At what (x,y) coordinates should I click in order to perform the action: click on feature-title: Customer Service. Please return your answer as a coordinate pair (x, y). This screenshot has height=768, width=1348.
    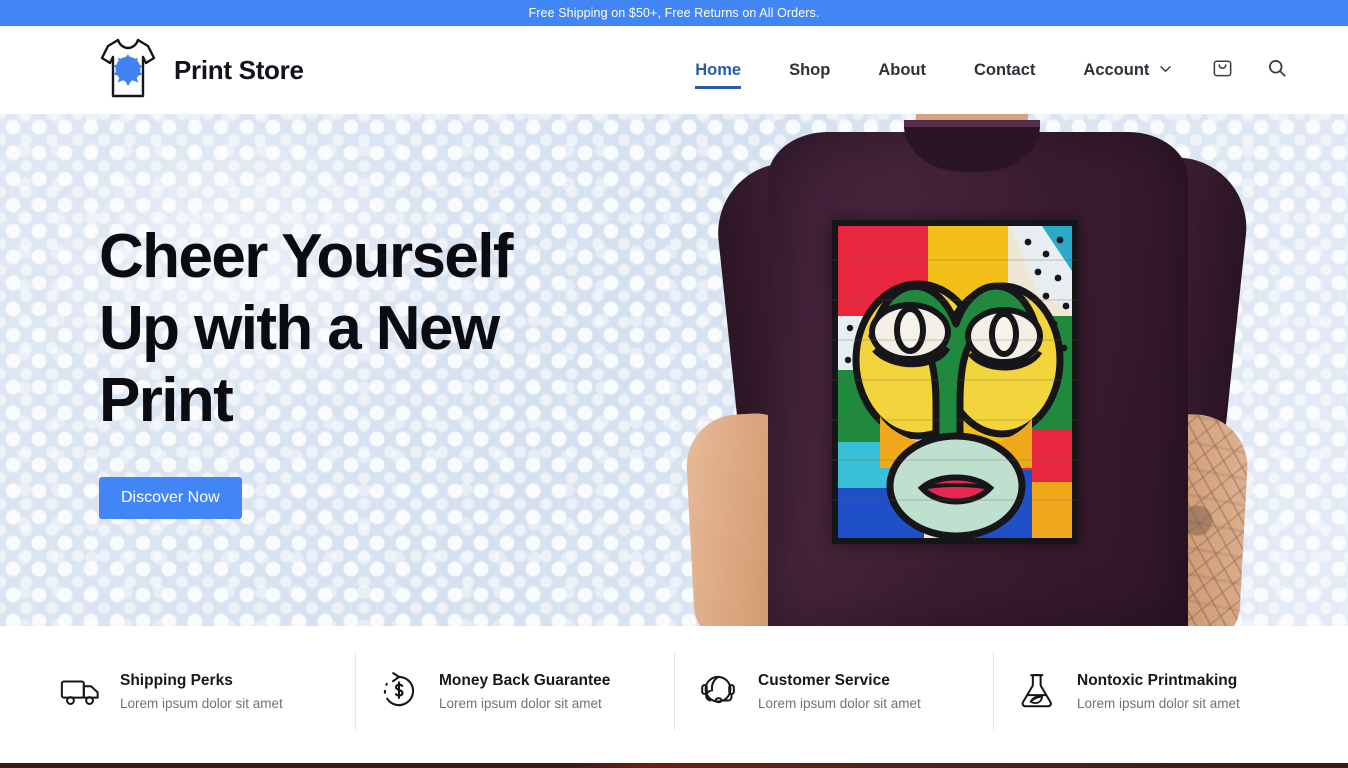
    Looking at the image, I should click on (824, 680).